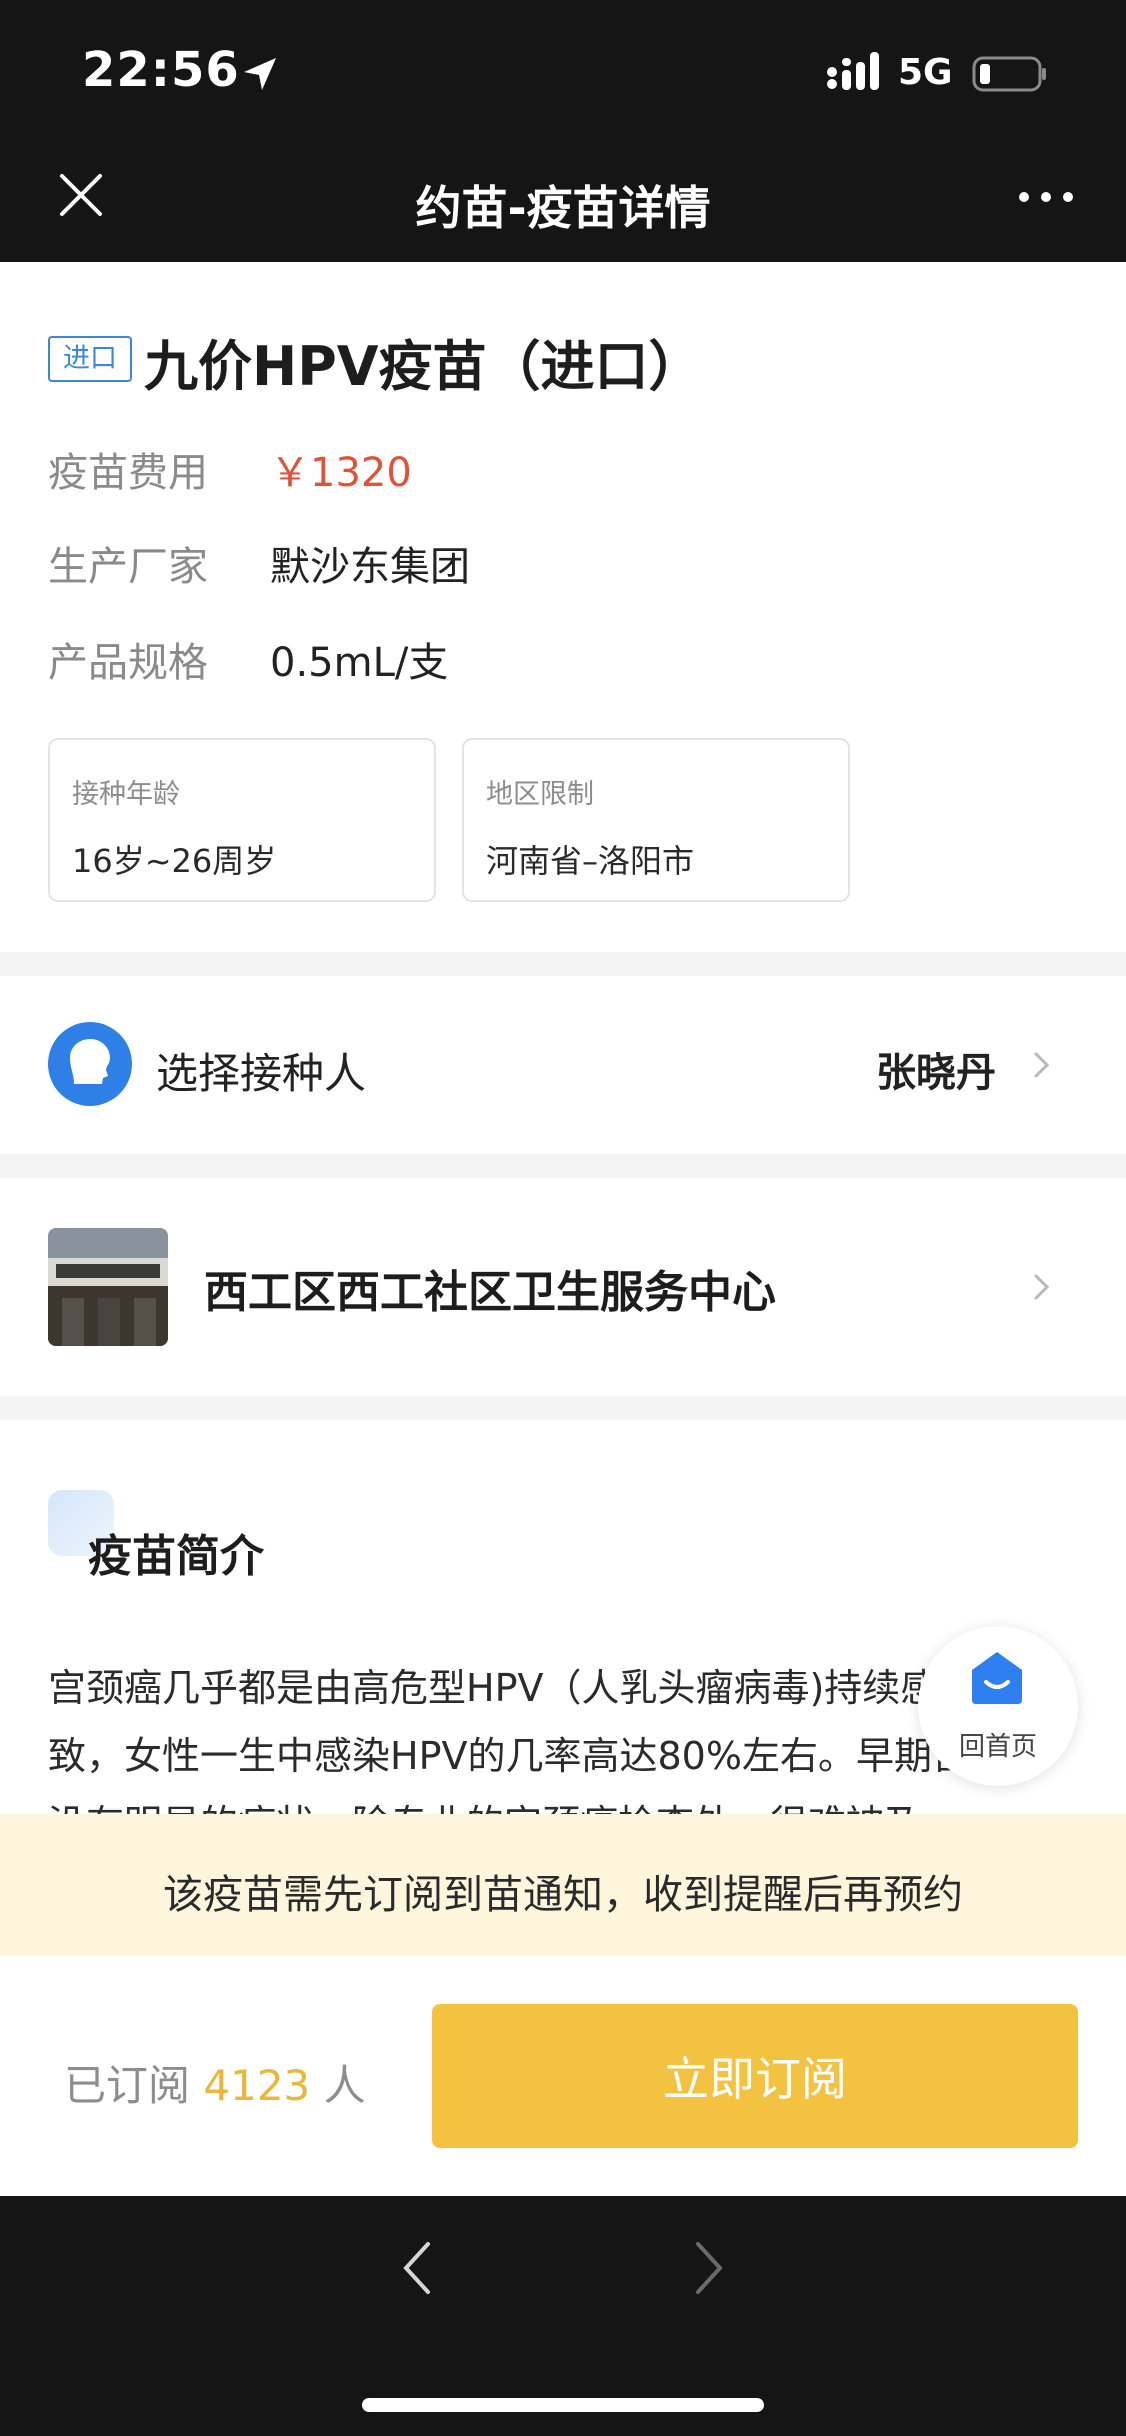 This screenshot has height=2436, width=1126. What do you see at coordinates (997, 1678) in the screenshot?
I see `home-icon` at bounding box center [997, 1678].